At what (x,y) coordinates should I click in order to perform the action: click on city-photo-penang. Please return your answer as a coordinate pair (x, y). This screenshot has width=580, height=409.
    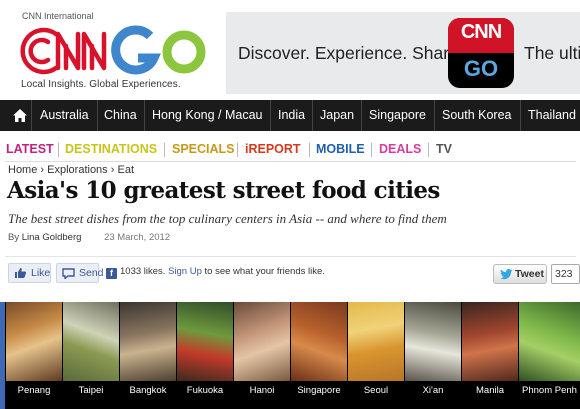
    Looking at the image, I should click on (34, 341).